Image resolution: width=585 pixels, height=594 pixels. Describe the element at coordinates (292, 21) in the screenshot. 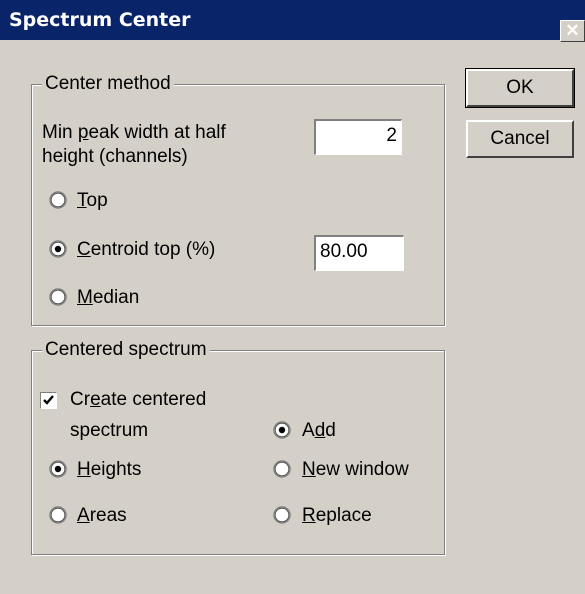

I see `title-bar: Spectrum Center ✕` at that location.